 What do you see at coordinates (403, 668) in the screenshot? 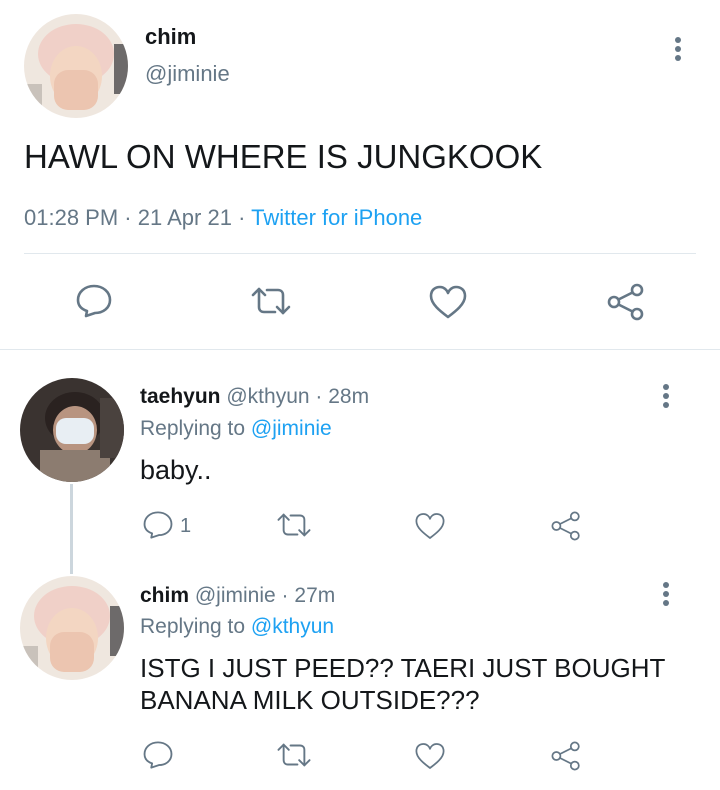
I see `reply-text-line: ISTG I JUST PEED?? TAERI JUST BOUGHT` at bounding box center [403, 668].